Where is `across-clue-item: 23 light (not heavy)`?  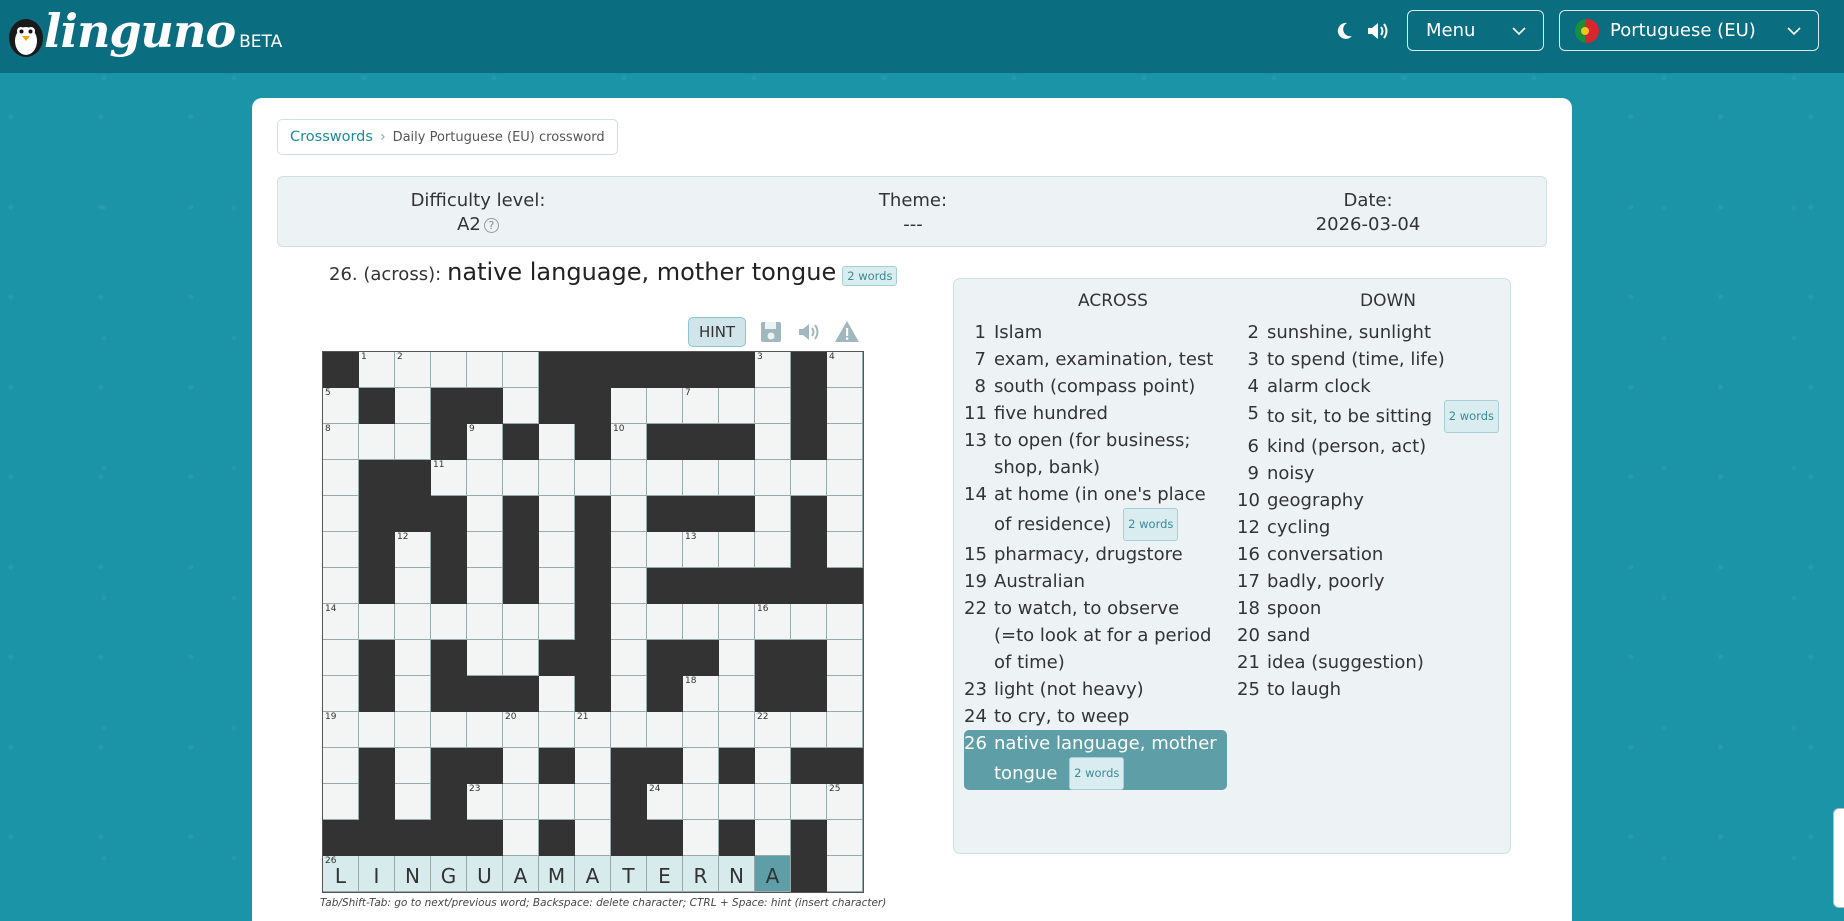 across-clue-item: 23 light (not heavy) is located at coordinates (1095, 689).